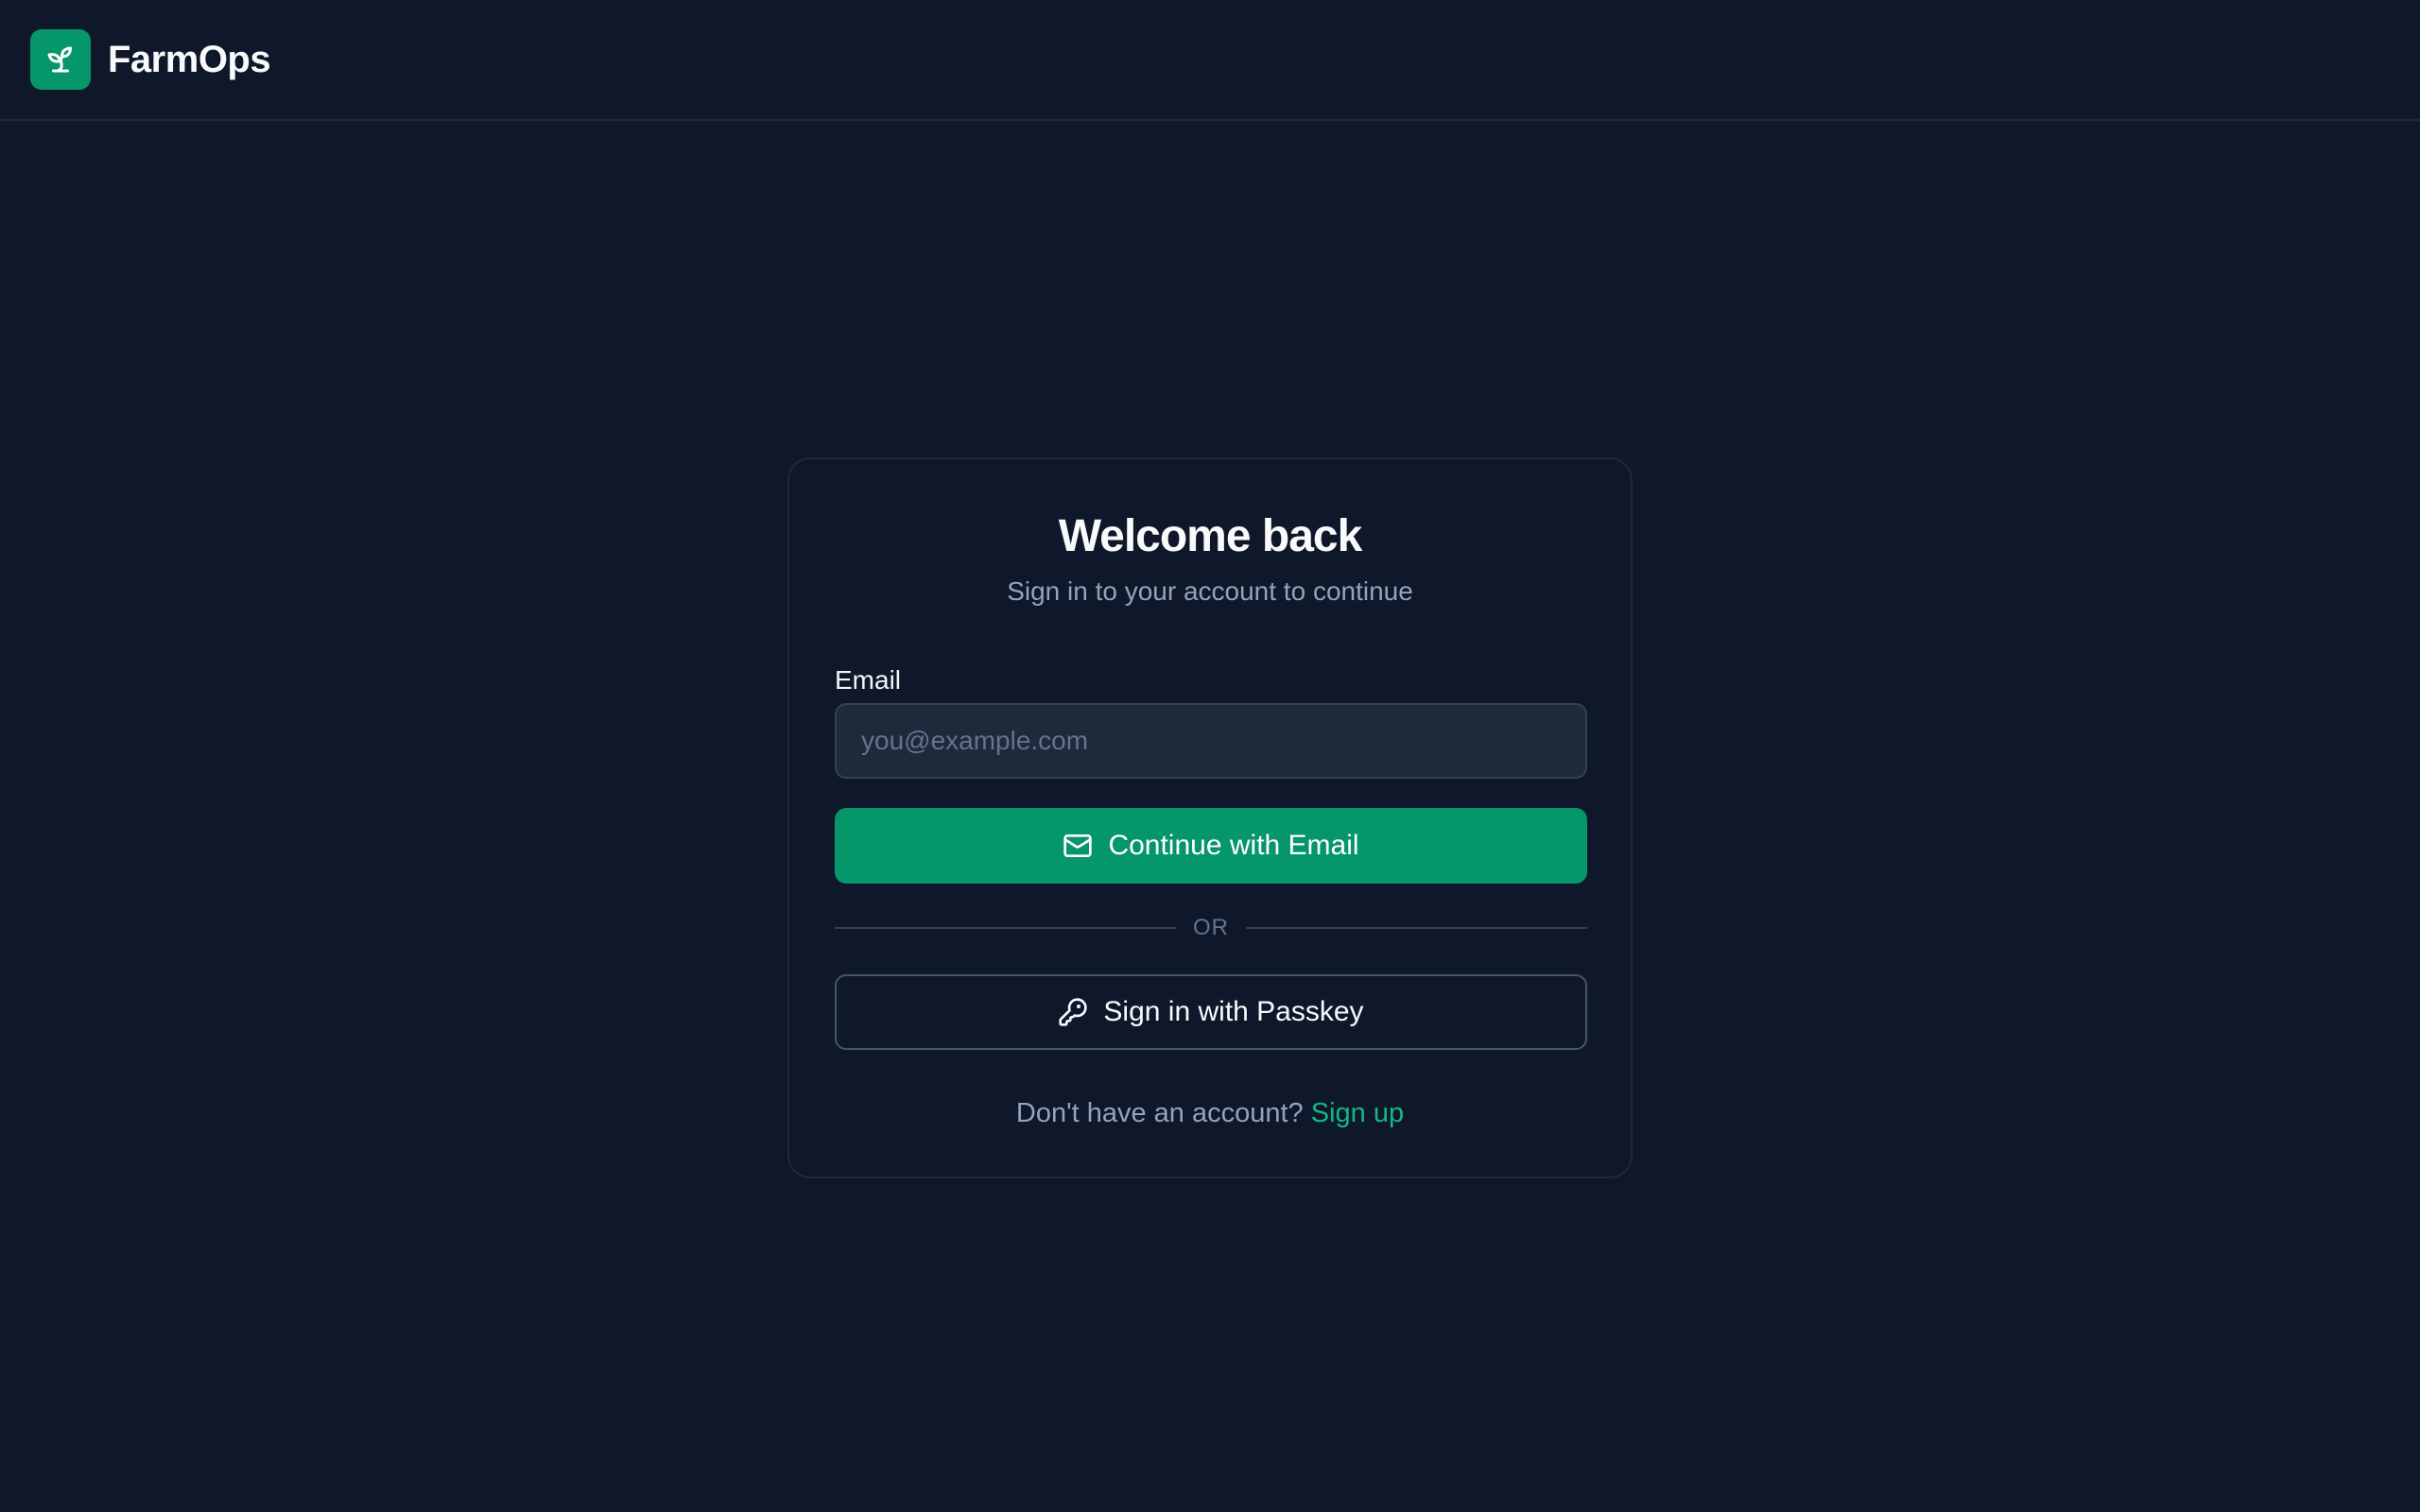 Image resolution: width=2420 pixels, height=1512 pixels. What do you see at coordinates (1233, 1011) in the screenshot?
I see `sign-in-with-passkey-label: Sign in with Passkey` at bounding box center [1233, 1011].